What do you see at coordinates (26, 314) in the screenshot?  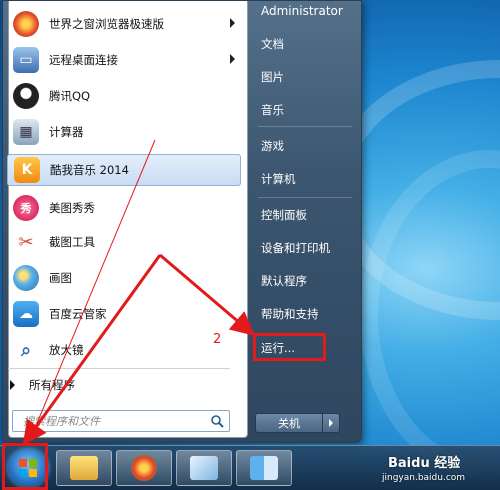 I see `baidu-cloud-icon: ☁` at bounding box center [26, 314].